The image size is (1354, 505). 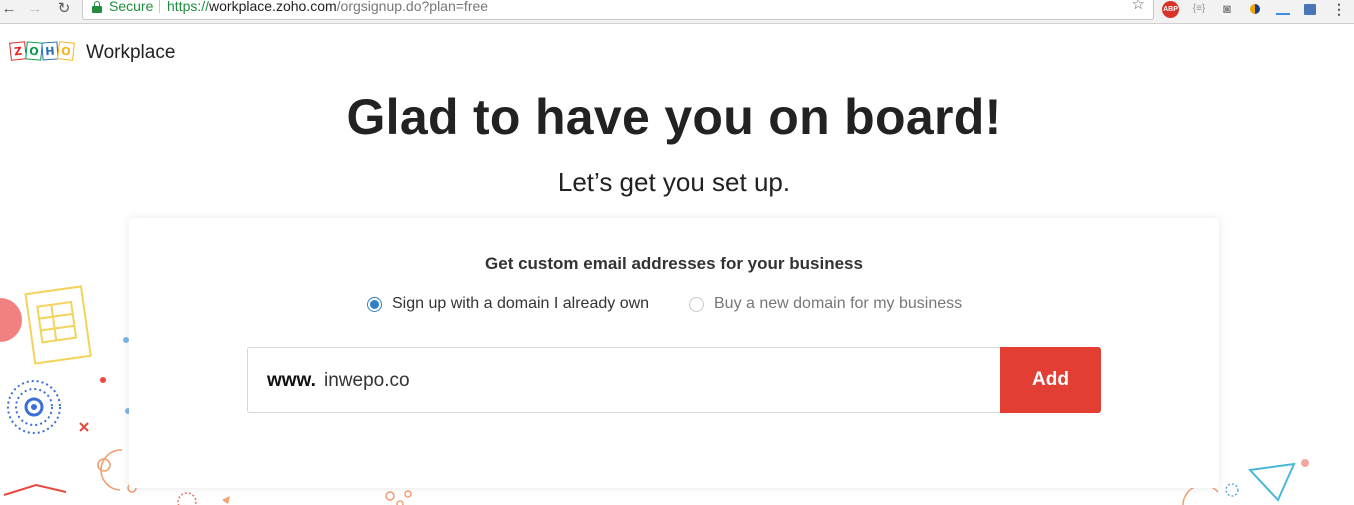 I want to click on forward-arrow-icon: →, so click(x=35, y=10).